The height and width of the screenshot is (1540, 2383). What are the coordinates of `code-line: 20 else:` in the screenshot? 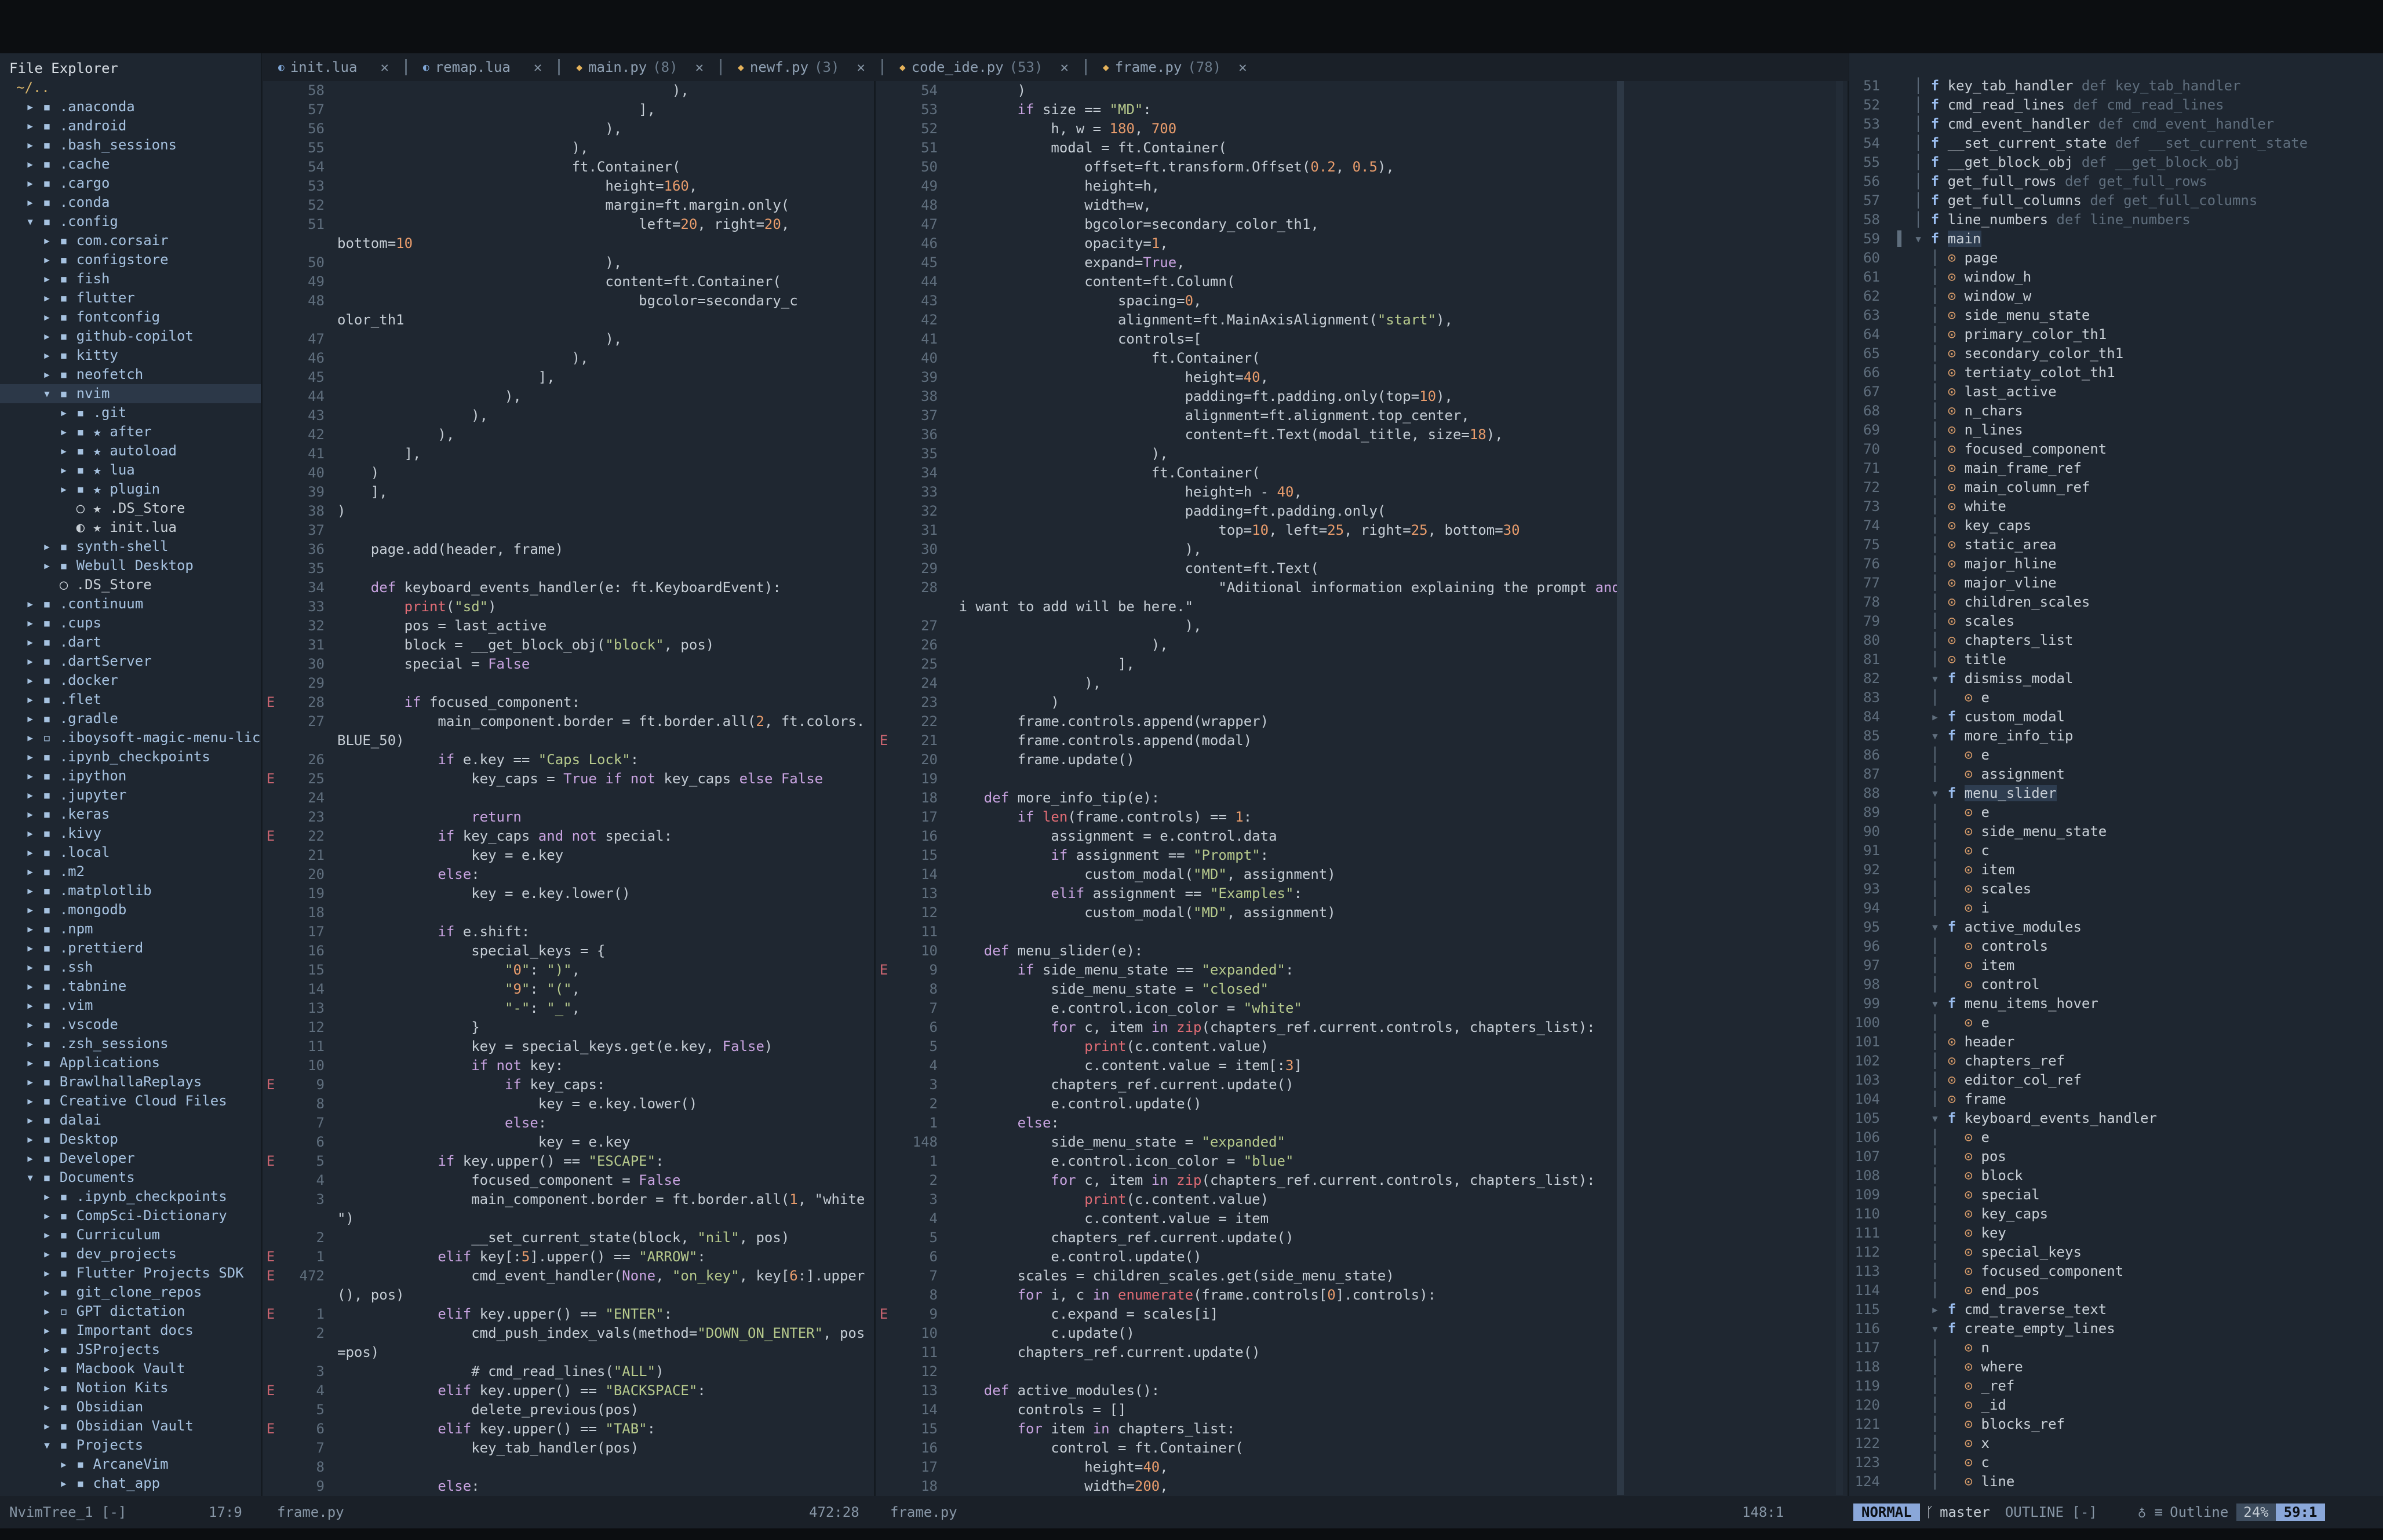 It's located at (568, 874).